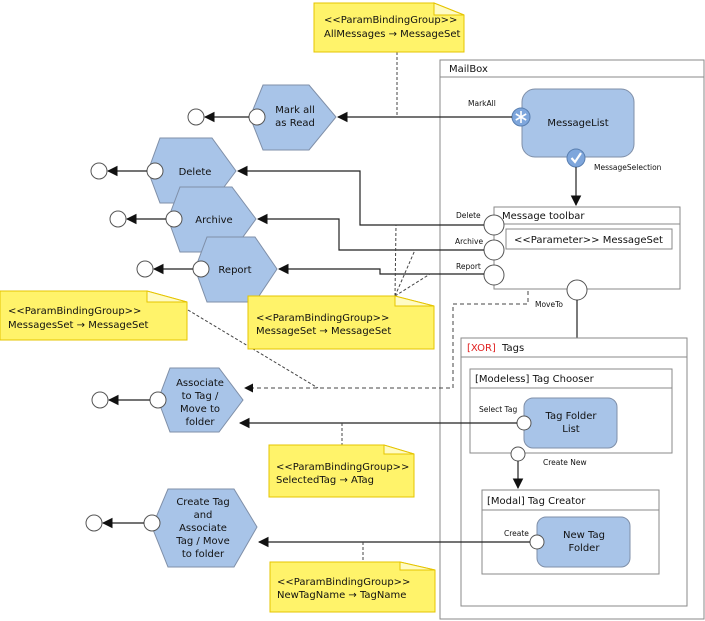 This screenshot has width=705, height=621. I want to click on create-event-label: Create, so click(516, 533).